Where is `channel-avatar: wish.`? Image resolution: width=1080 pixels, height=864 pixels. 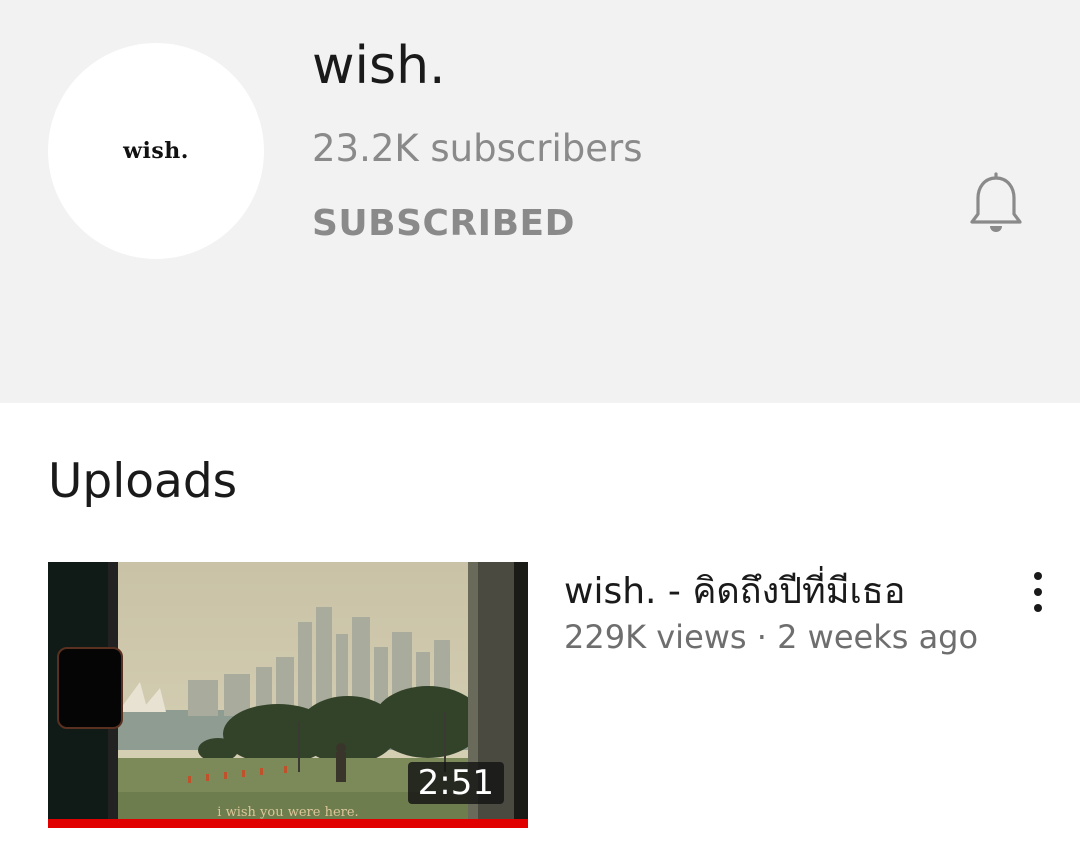
channel-avatar: wish. is located at coordinates (156, 151).